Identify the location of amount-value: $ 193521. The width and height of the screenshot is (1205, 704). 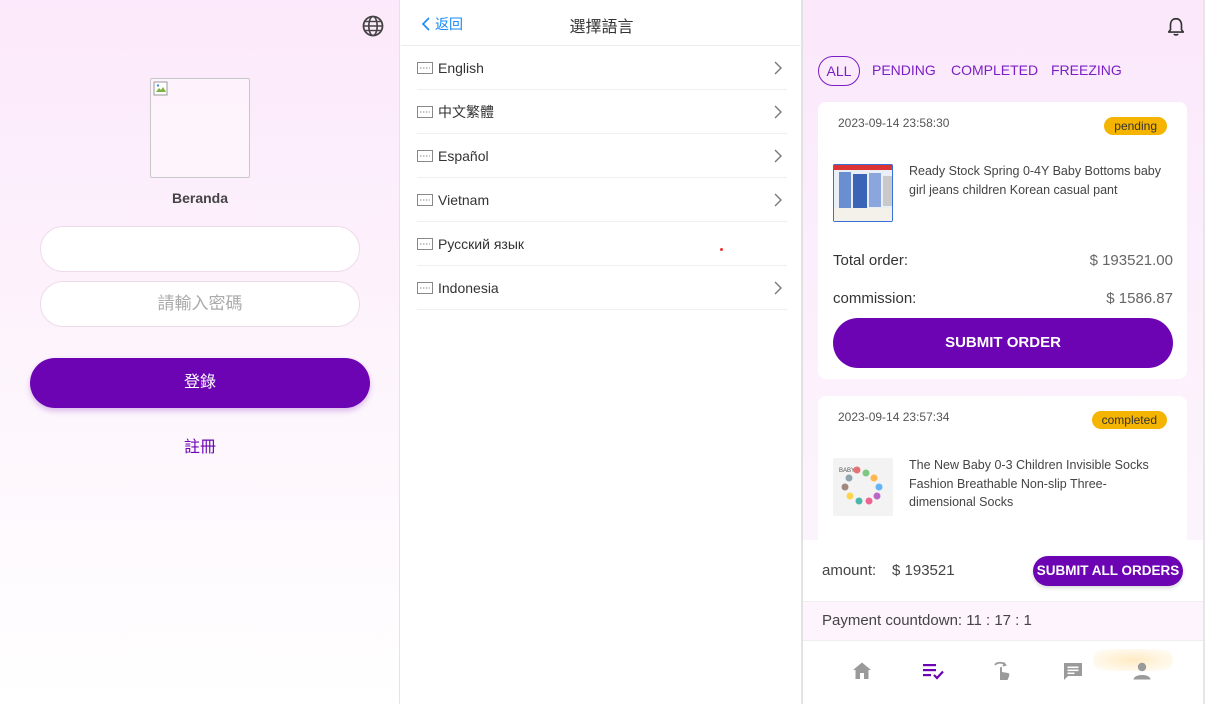
(923, 570).